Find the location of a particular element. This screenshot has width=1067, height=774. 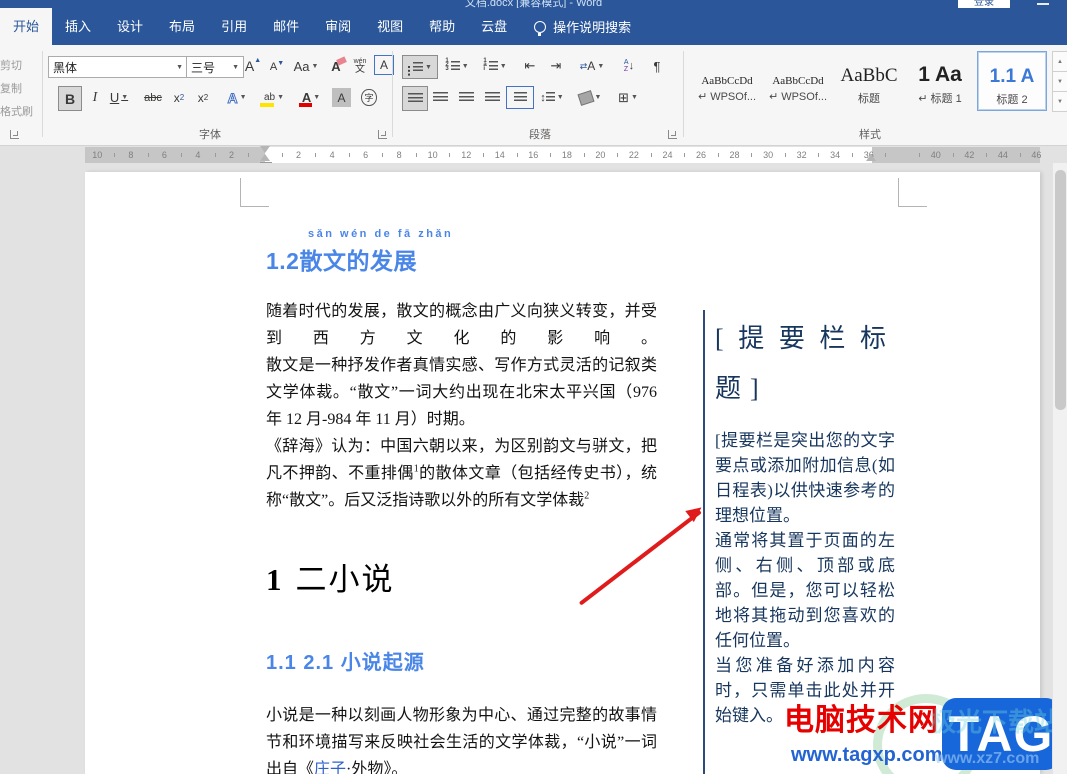

justify-button is located at coordinates (492, 97).